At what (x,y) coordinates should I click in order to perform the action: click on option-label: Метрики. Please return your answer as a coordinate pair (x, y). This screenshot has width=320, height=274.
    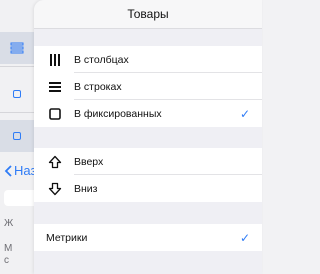
    Looking at the image, I should click on (67, 237).